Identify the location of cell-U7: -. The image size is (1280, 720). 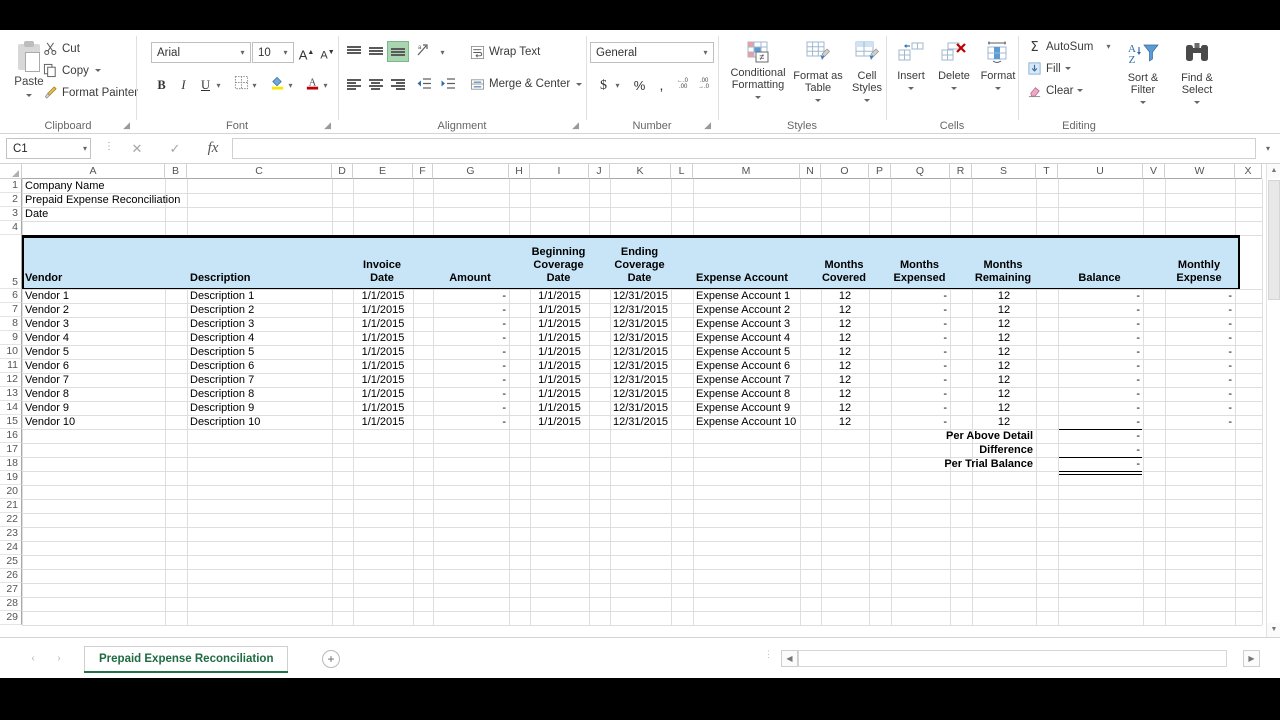
(1100, 310).